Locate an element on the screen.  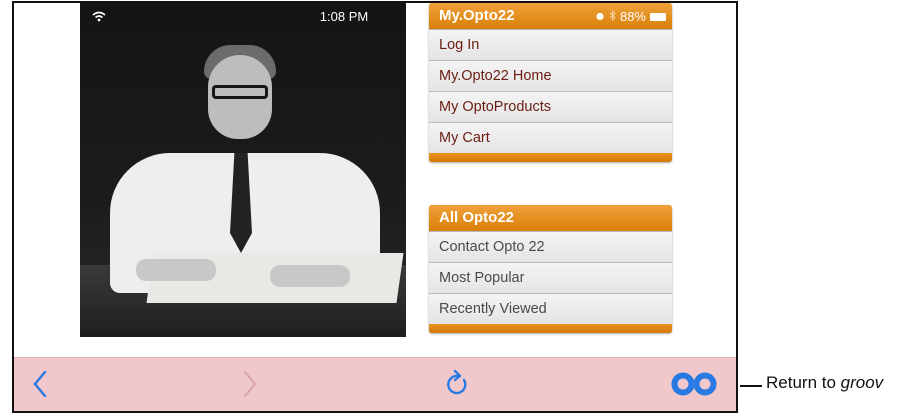
menu-item-log-in: Log In is located at coordinates (550, 44).